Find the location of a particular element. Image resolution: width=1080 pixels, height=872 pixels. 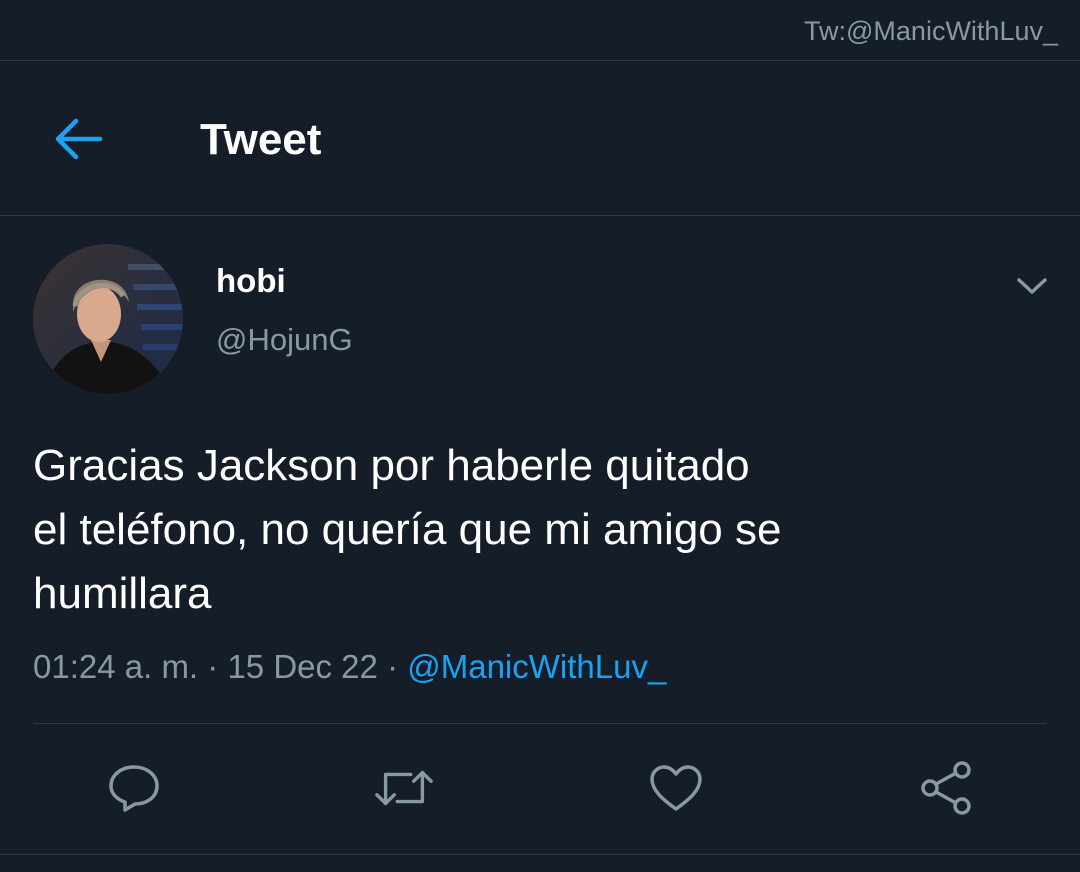

watermark: Tw:@ManicWithLuv_ is located at coordinates (931, 31).